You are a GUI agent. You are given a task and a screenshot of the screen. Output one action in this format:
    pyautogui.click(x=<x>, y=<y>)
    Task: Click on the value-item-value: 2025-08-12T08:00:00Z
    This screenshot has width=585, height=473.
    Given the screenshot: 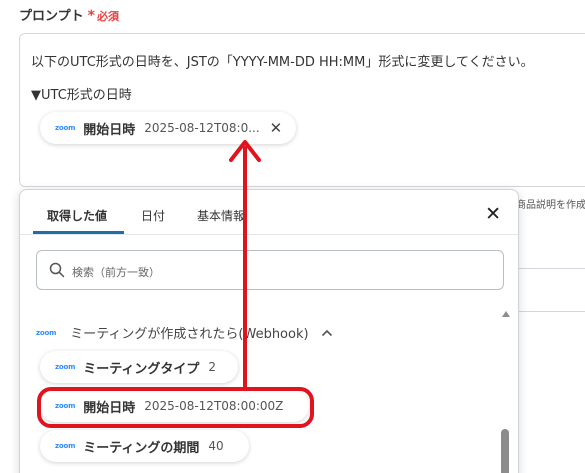 What is the action you would take?
    pyautogui.click(x=214, y=406)
    